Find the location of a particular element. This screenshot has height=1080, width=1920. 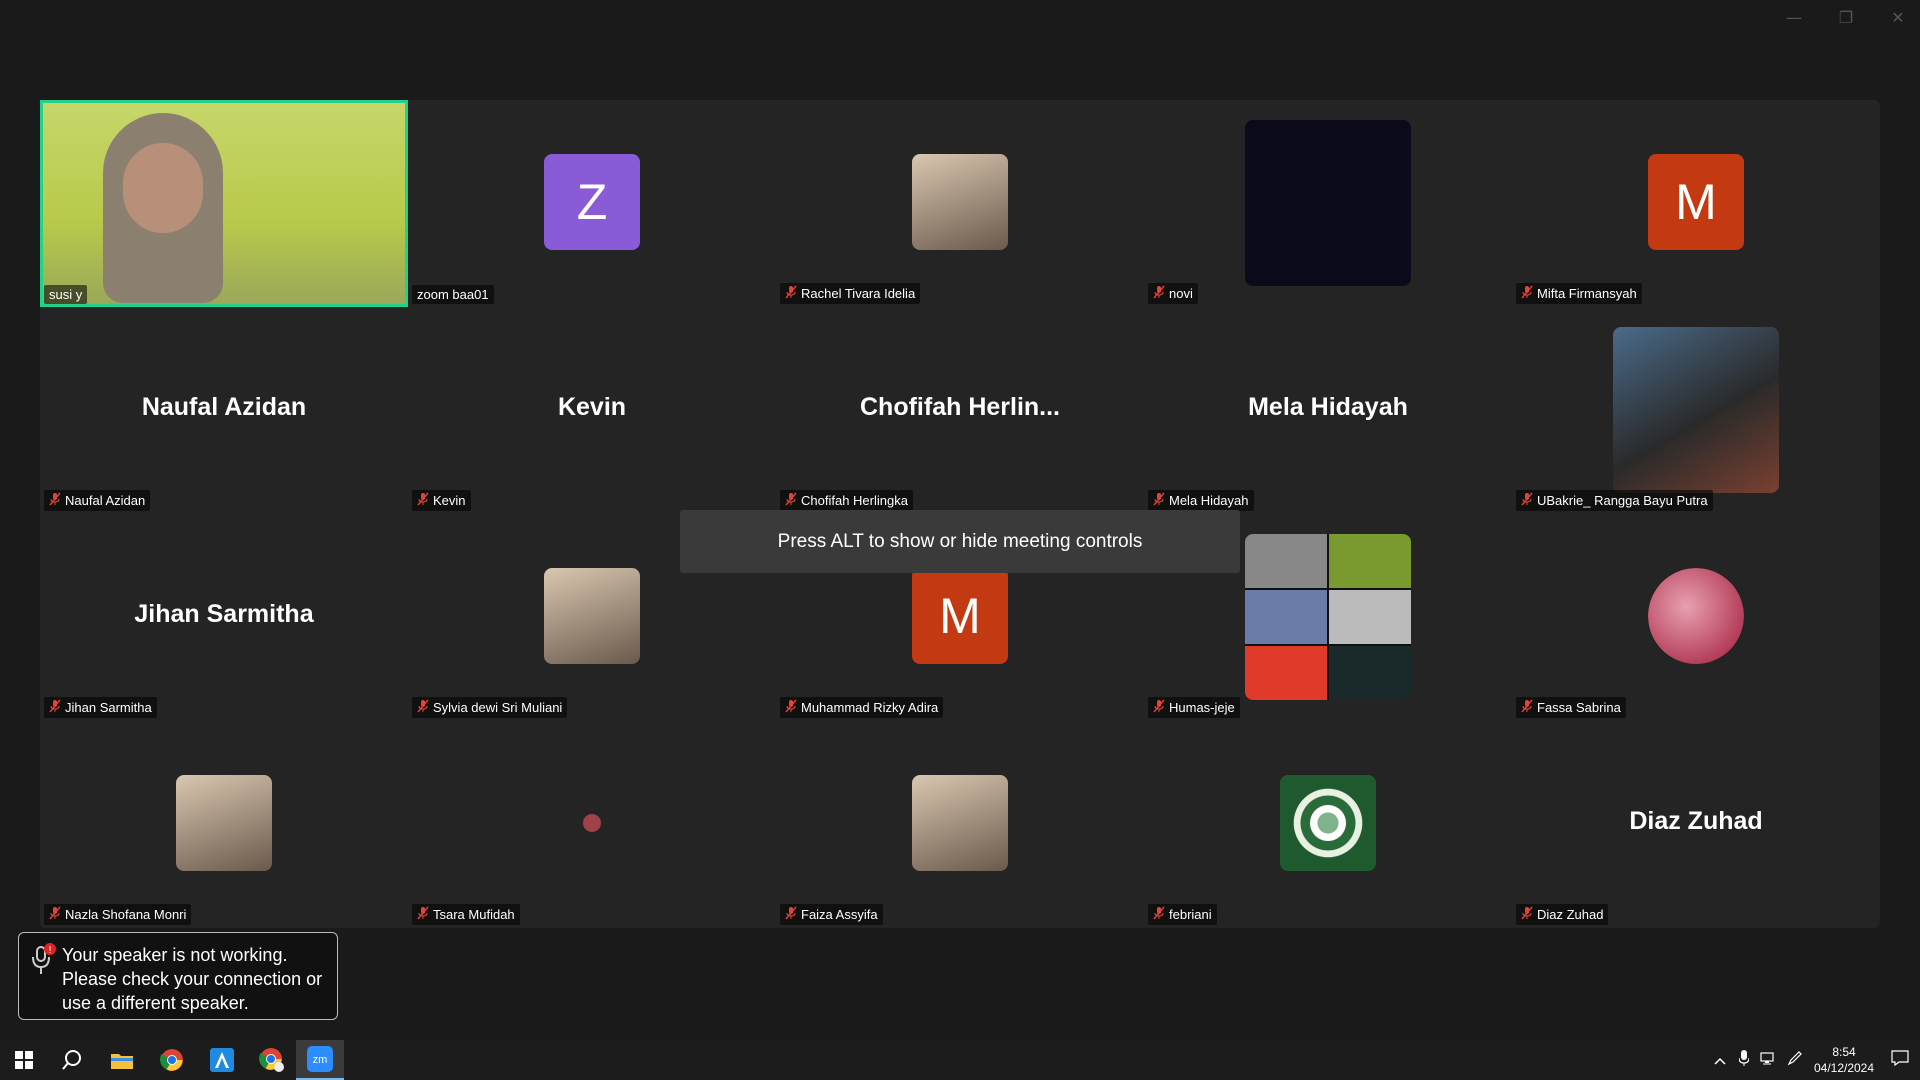

participant-tile: Rachel Tivara Idelia is located at coordinates (960, 203).